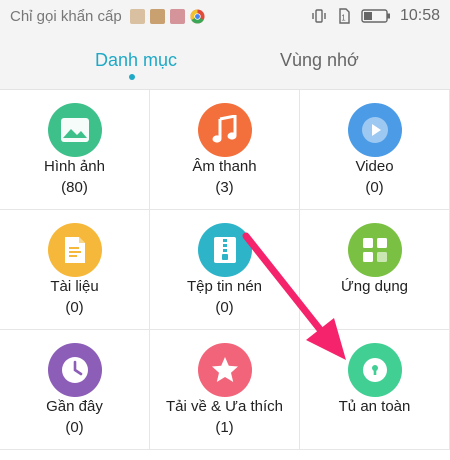  I want to click on play-icon, so click(375, 130).